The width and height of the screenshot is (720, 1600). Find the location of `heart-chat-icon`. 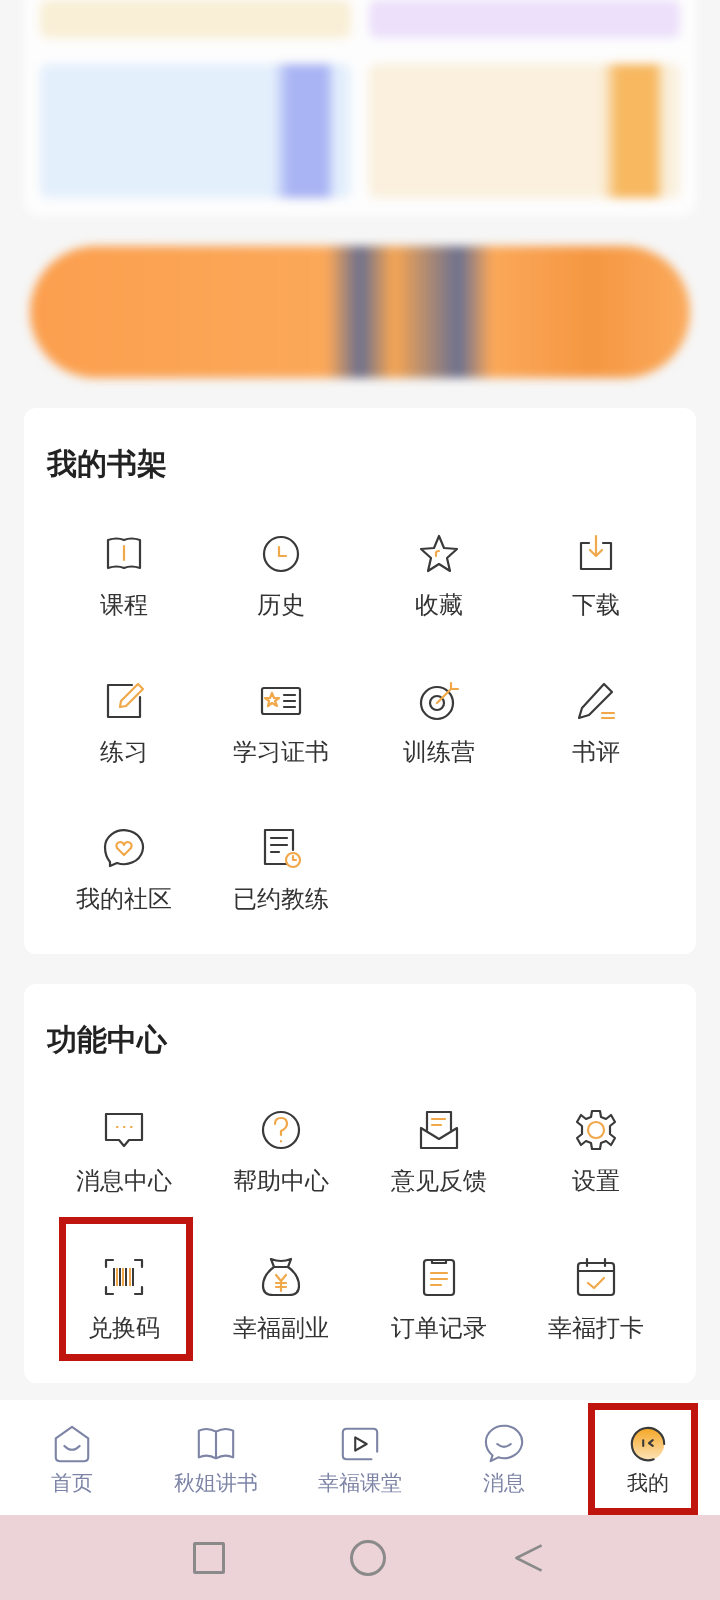

heart-chat-icon is located at coordinates (123, 848).